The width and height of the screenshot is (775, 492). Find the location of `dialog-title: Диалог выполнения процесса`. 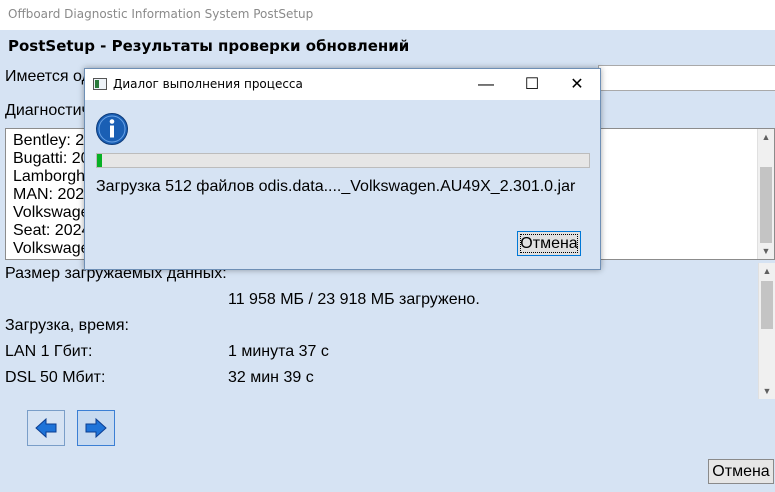

dialog-title: Диалог выполнения процесса is located at coordinates (208, 84).